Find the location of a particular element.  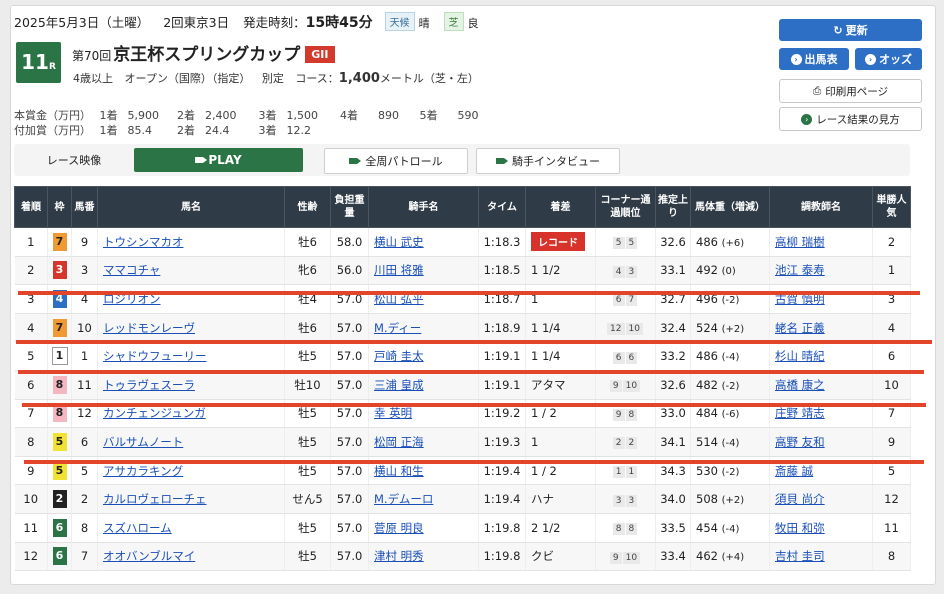

course-label: コース： is located at coordinates (317, 78).